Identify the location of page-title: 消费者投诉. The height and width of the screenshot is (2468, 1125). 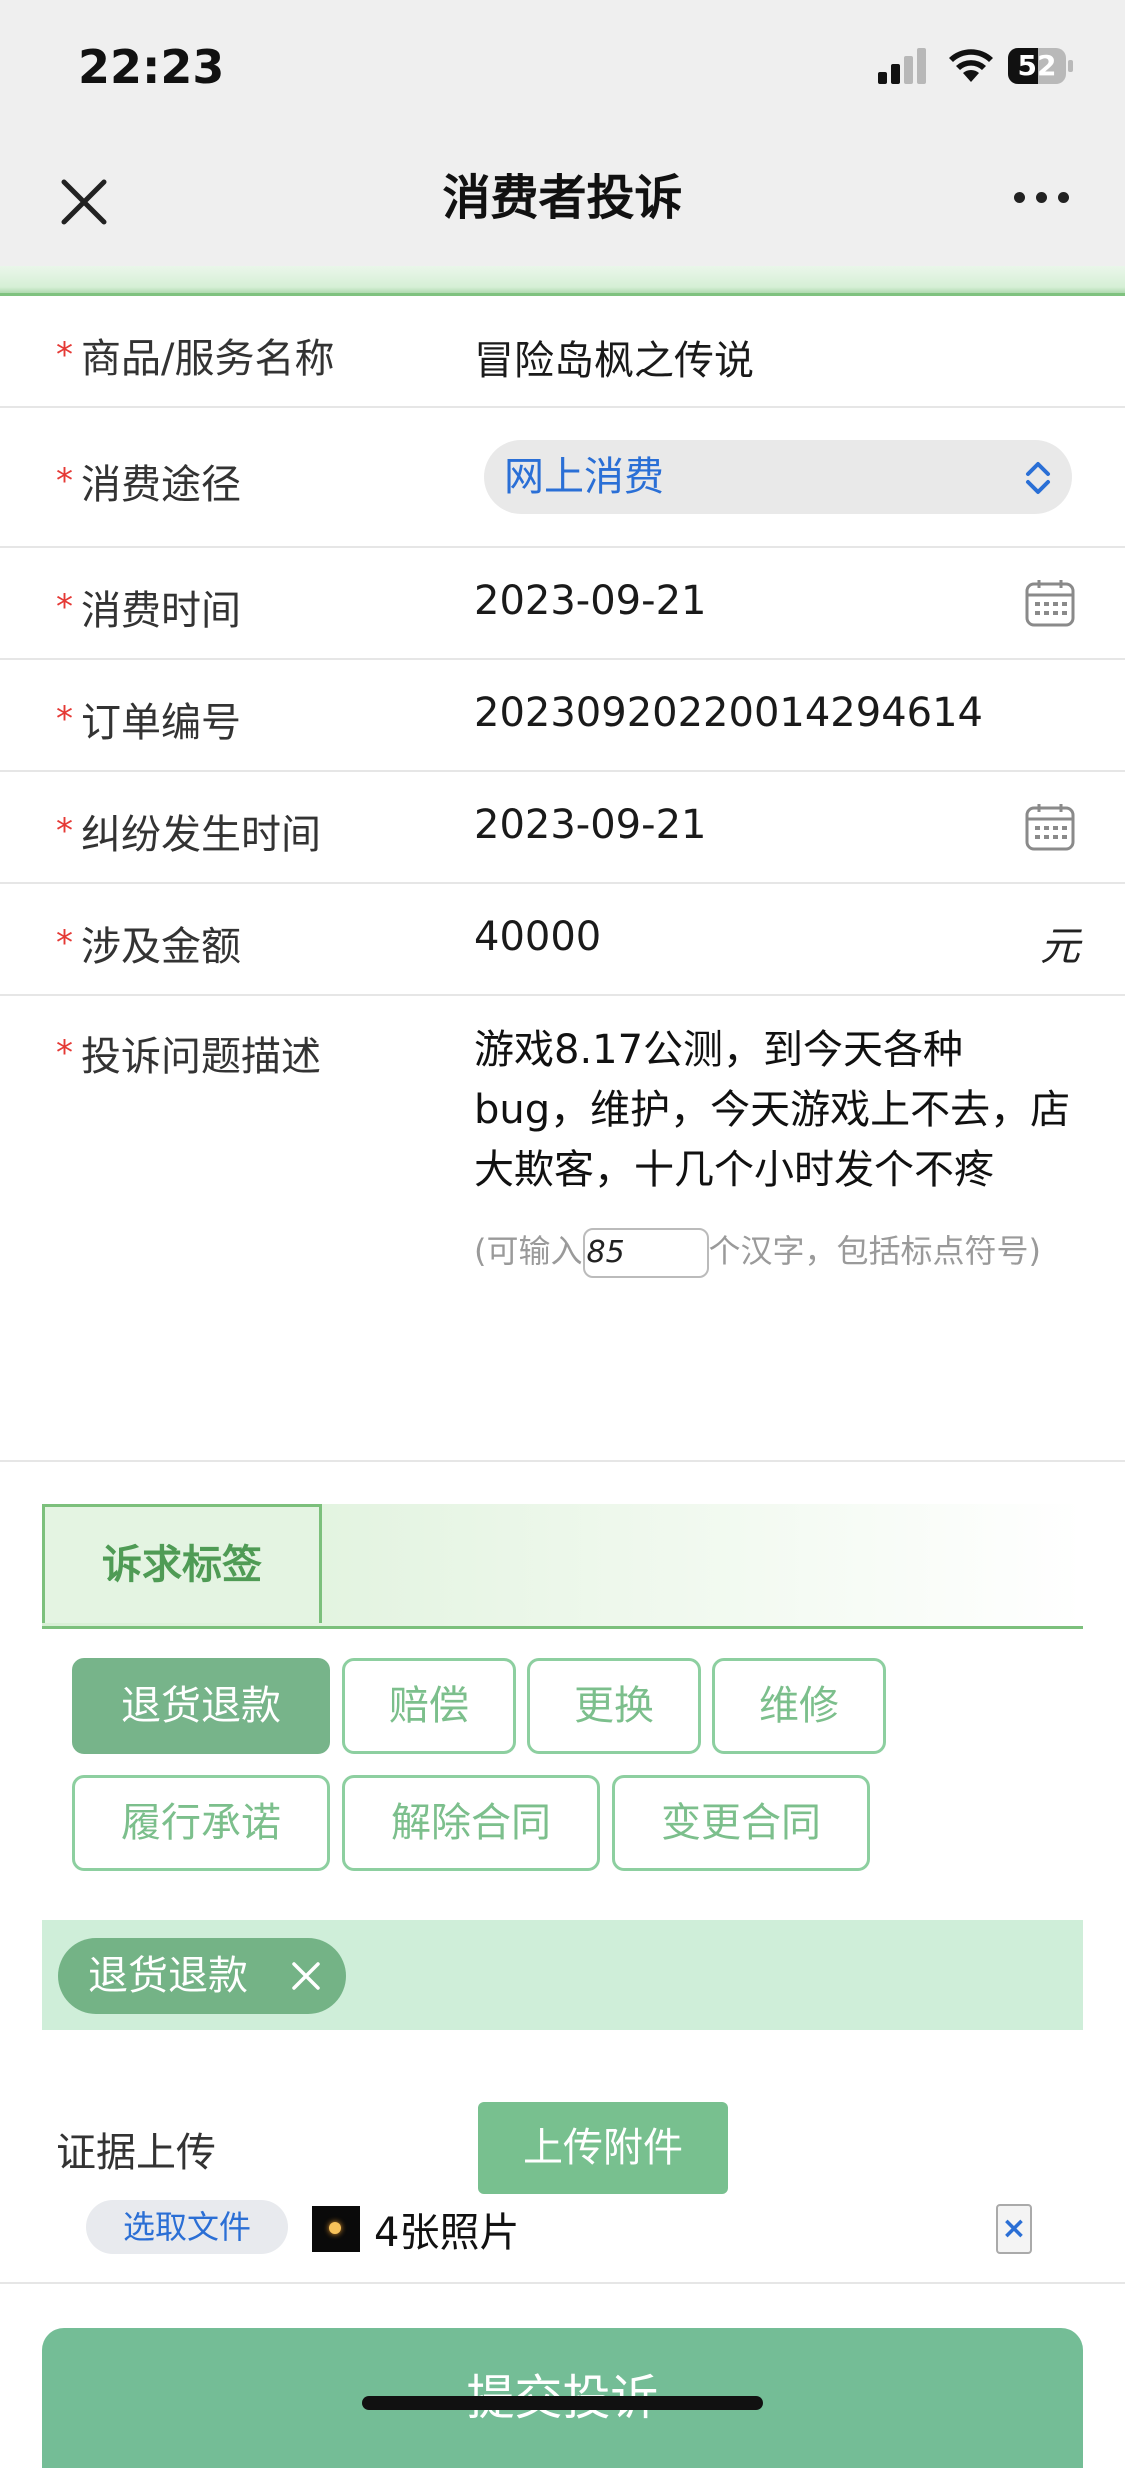
(562, 198).